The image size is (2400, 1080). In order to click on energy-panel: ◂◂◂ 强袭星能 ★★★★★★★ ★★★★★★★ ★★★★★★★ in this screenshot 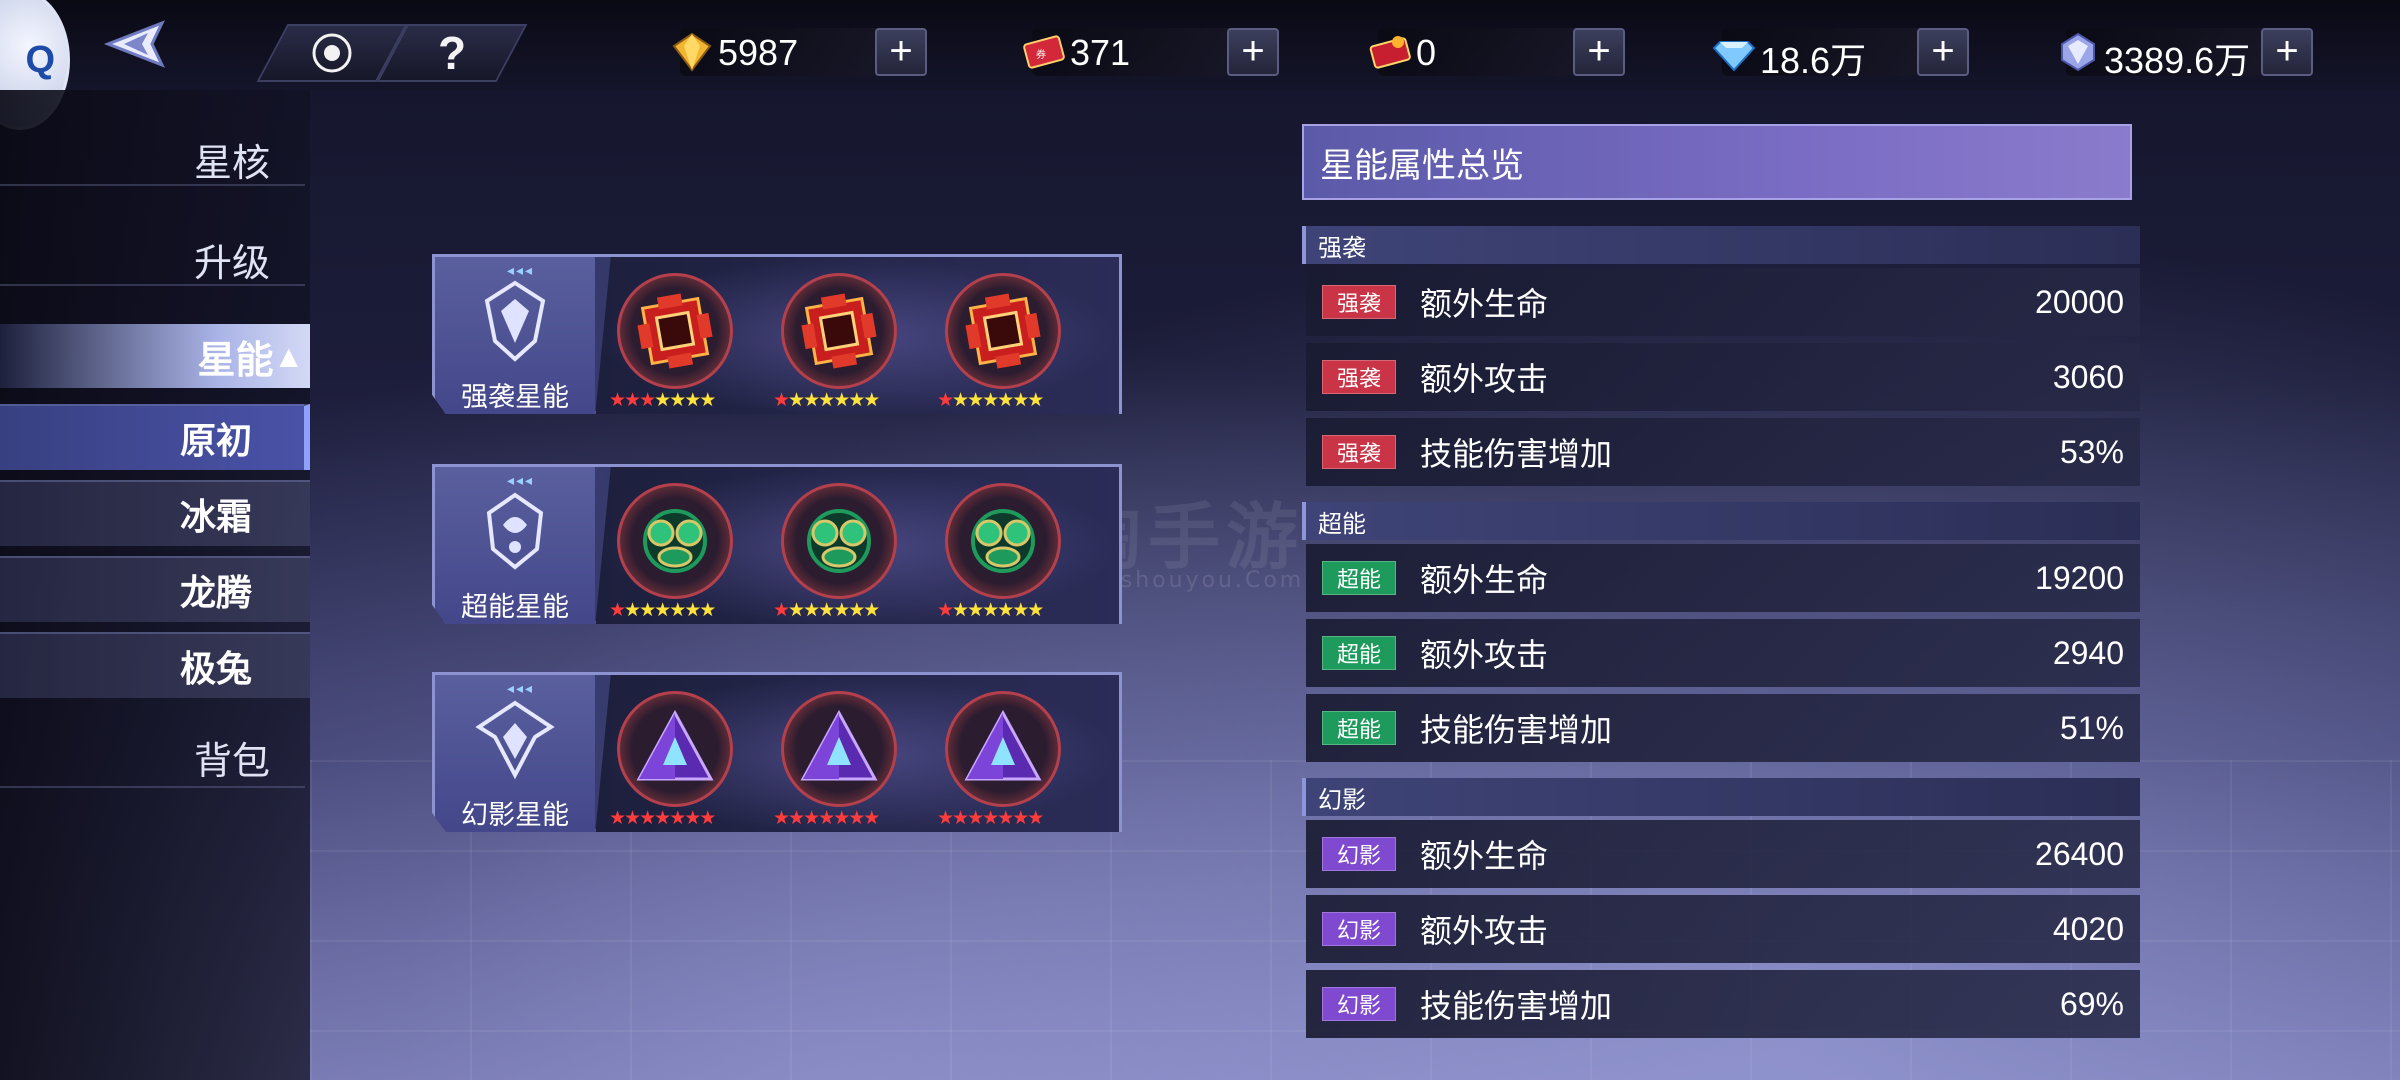, I will do `click(777, 334)`.